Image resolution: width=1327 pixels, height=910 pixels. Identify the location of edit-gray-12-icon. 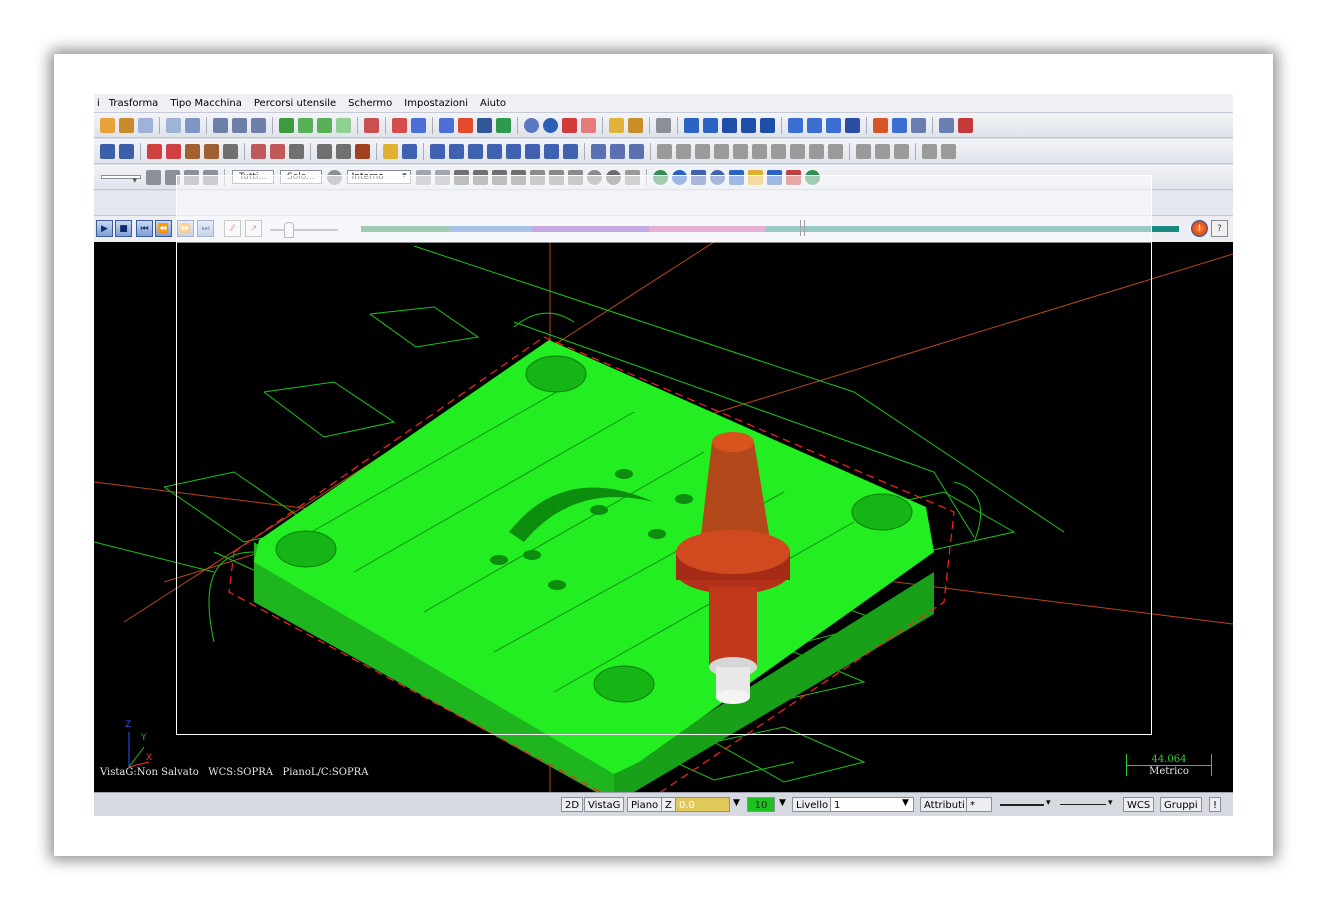
(882, 151).